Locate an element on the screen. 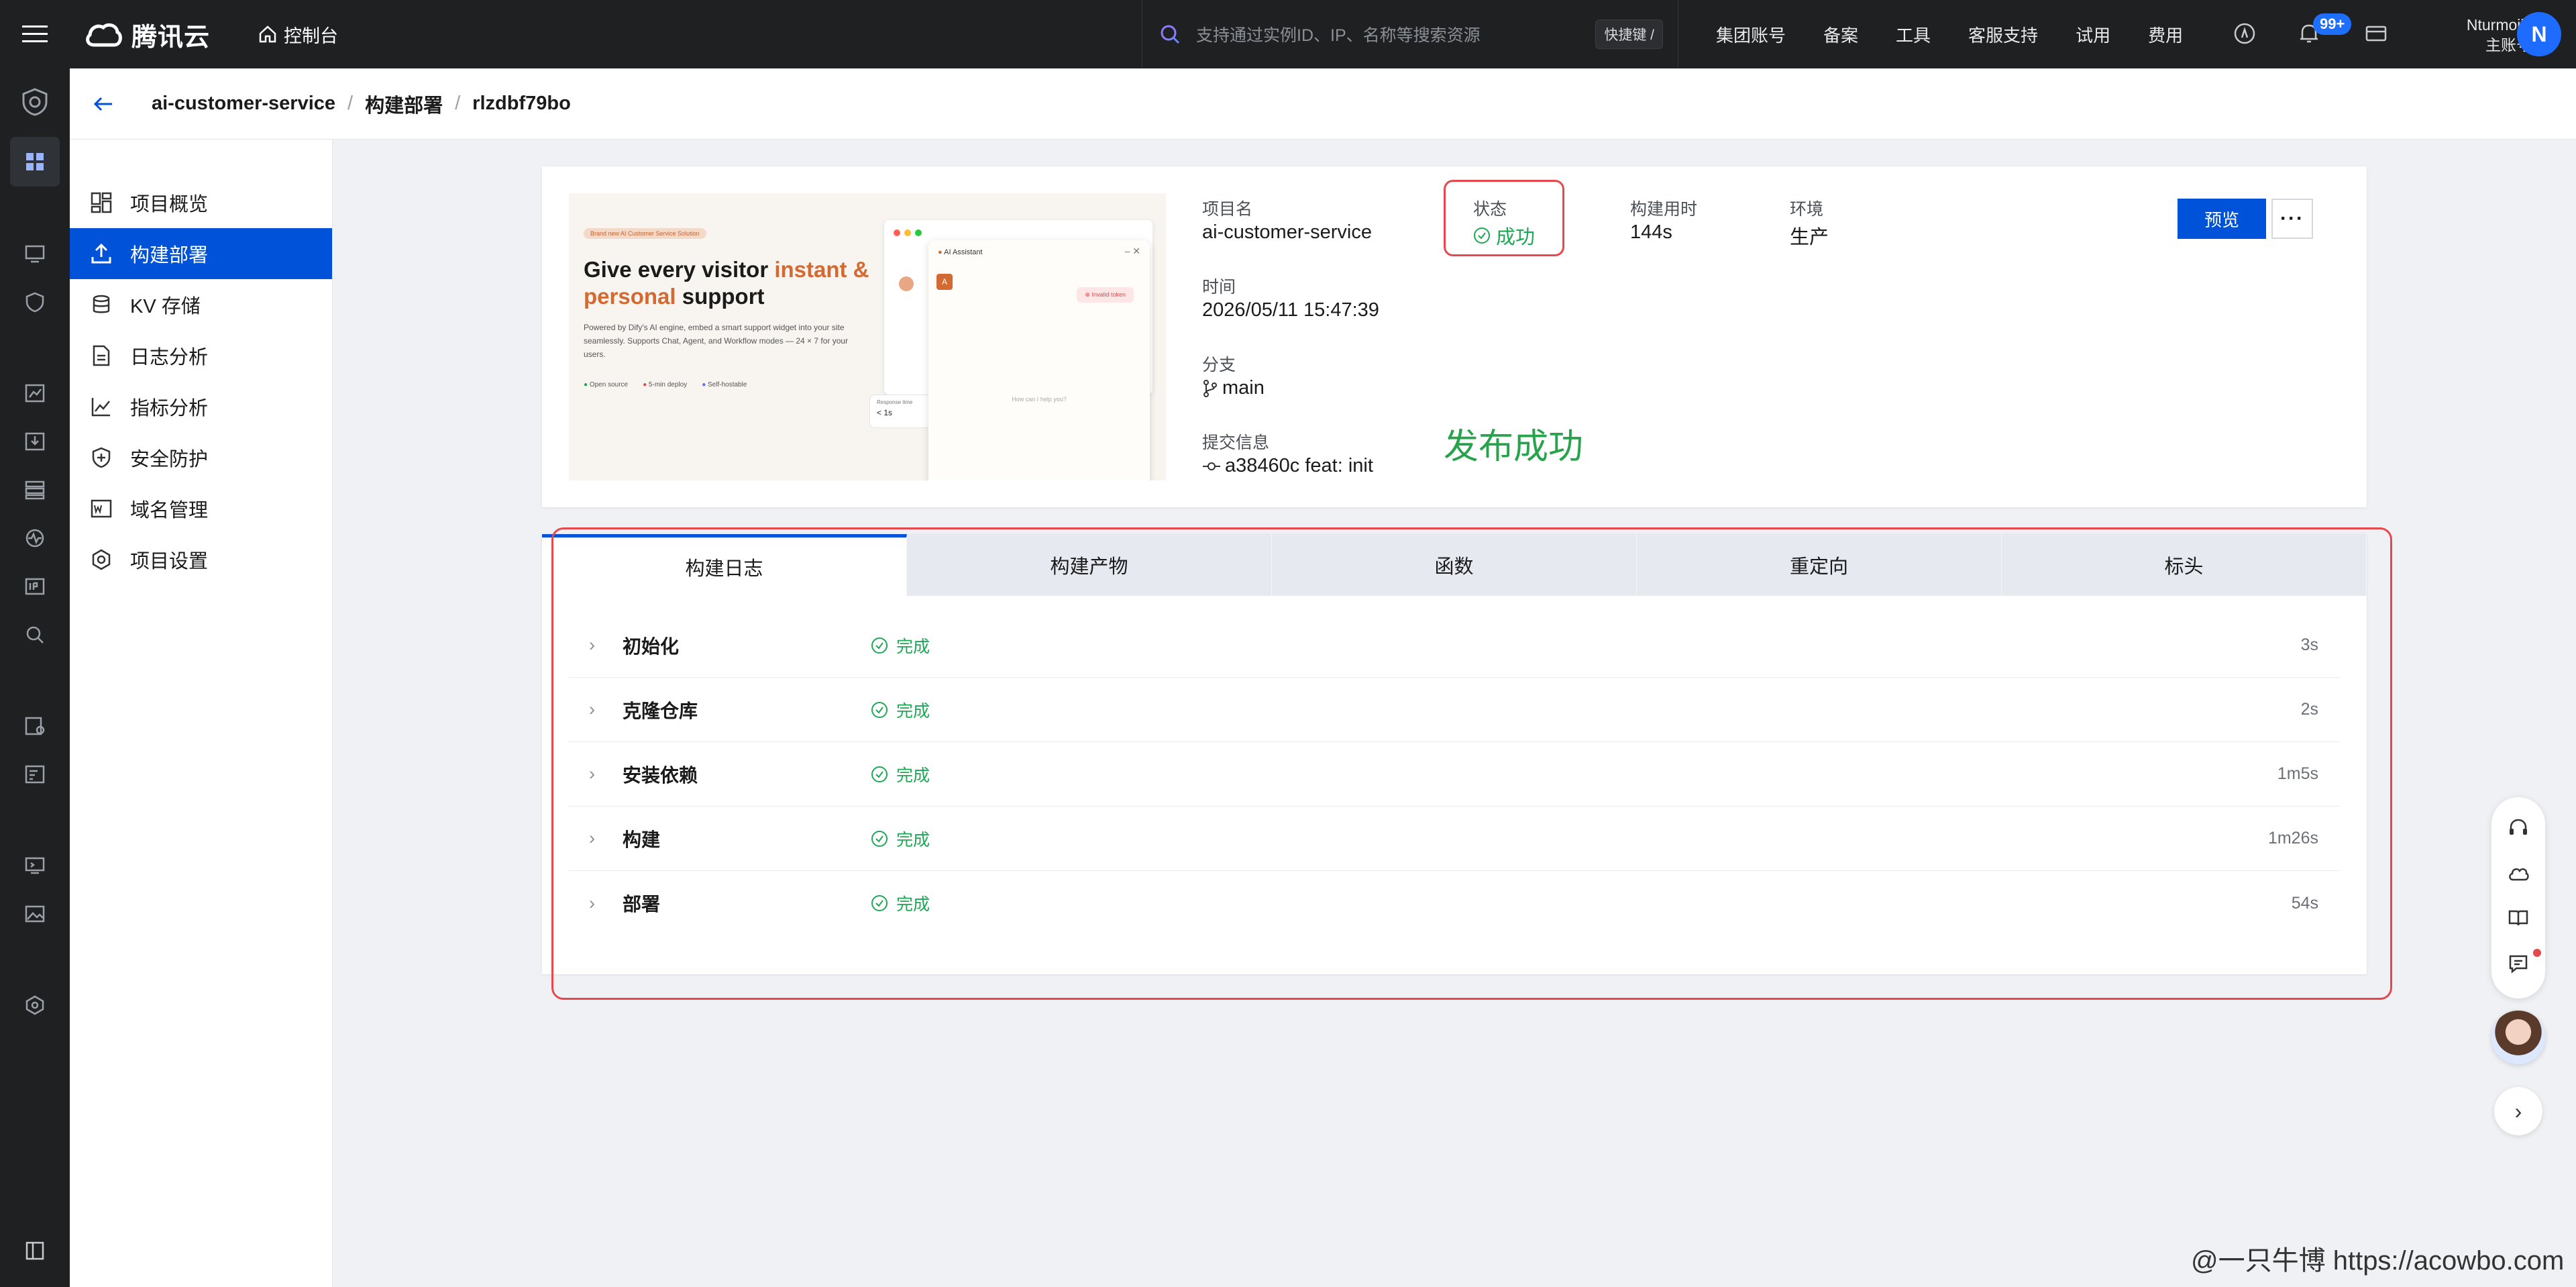 The height and width of the screenshot is (1287, 2576). sidebar-item-metrics: 指标分析 is located at coordinates (201, 406).